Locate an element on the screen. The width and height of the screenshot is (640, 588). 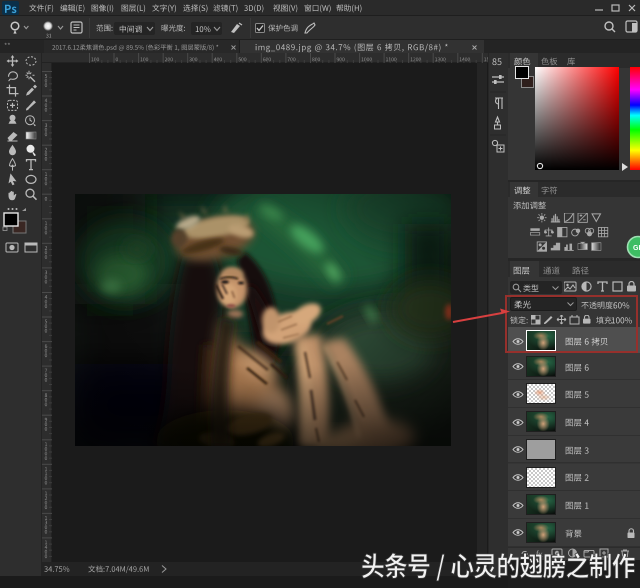
svg-text: GI is located at coordinates (636, 248).